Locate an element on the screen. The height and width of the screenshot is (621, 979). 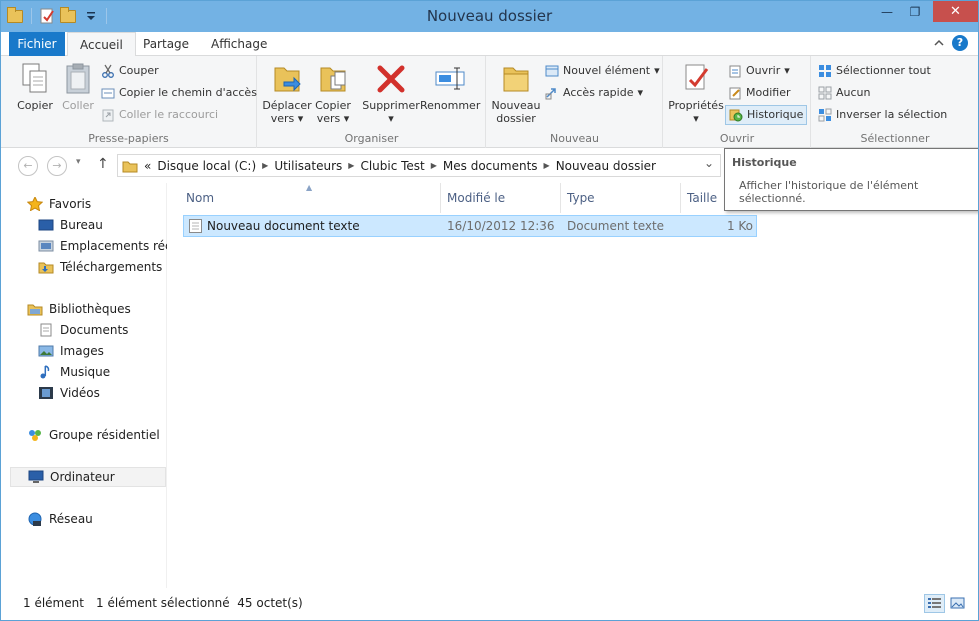
copier-chemin-button: Copier le chemin d'accès is located at coordinates (179, 93).